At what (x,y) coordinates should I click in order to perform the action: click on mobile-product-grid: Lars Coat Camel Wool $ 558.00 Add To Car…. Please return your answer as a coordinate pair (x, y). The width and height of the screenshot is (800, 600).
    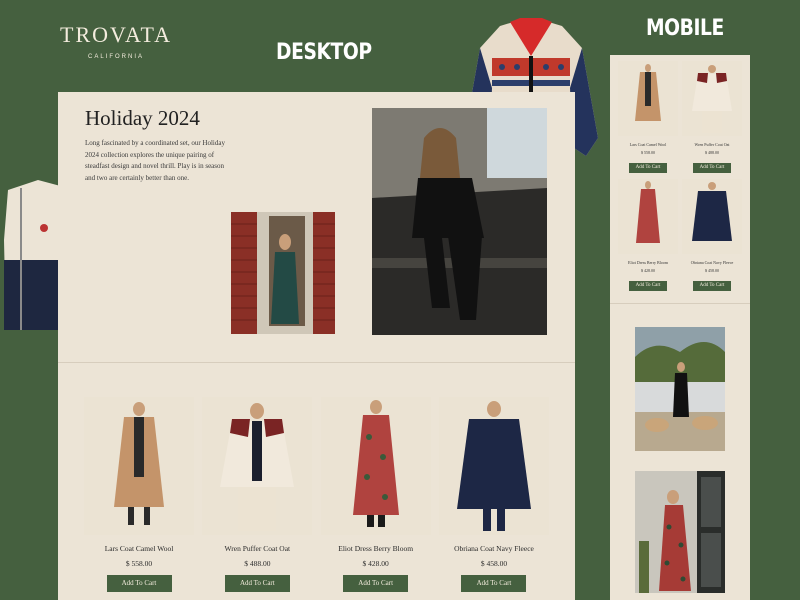
    Looking at the image, I should click on (680, 179).